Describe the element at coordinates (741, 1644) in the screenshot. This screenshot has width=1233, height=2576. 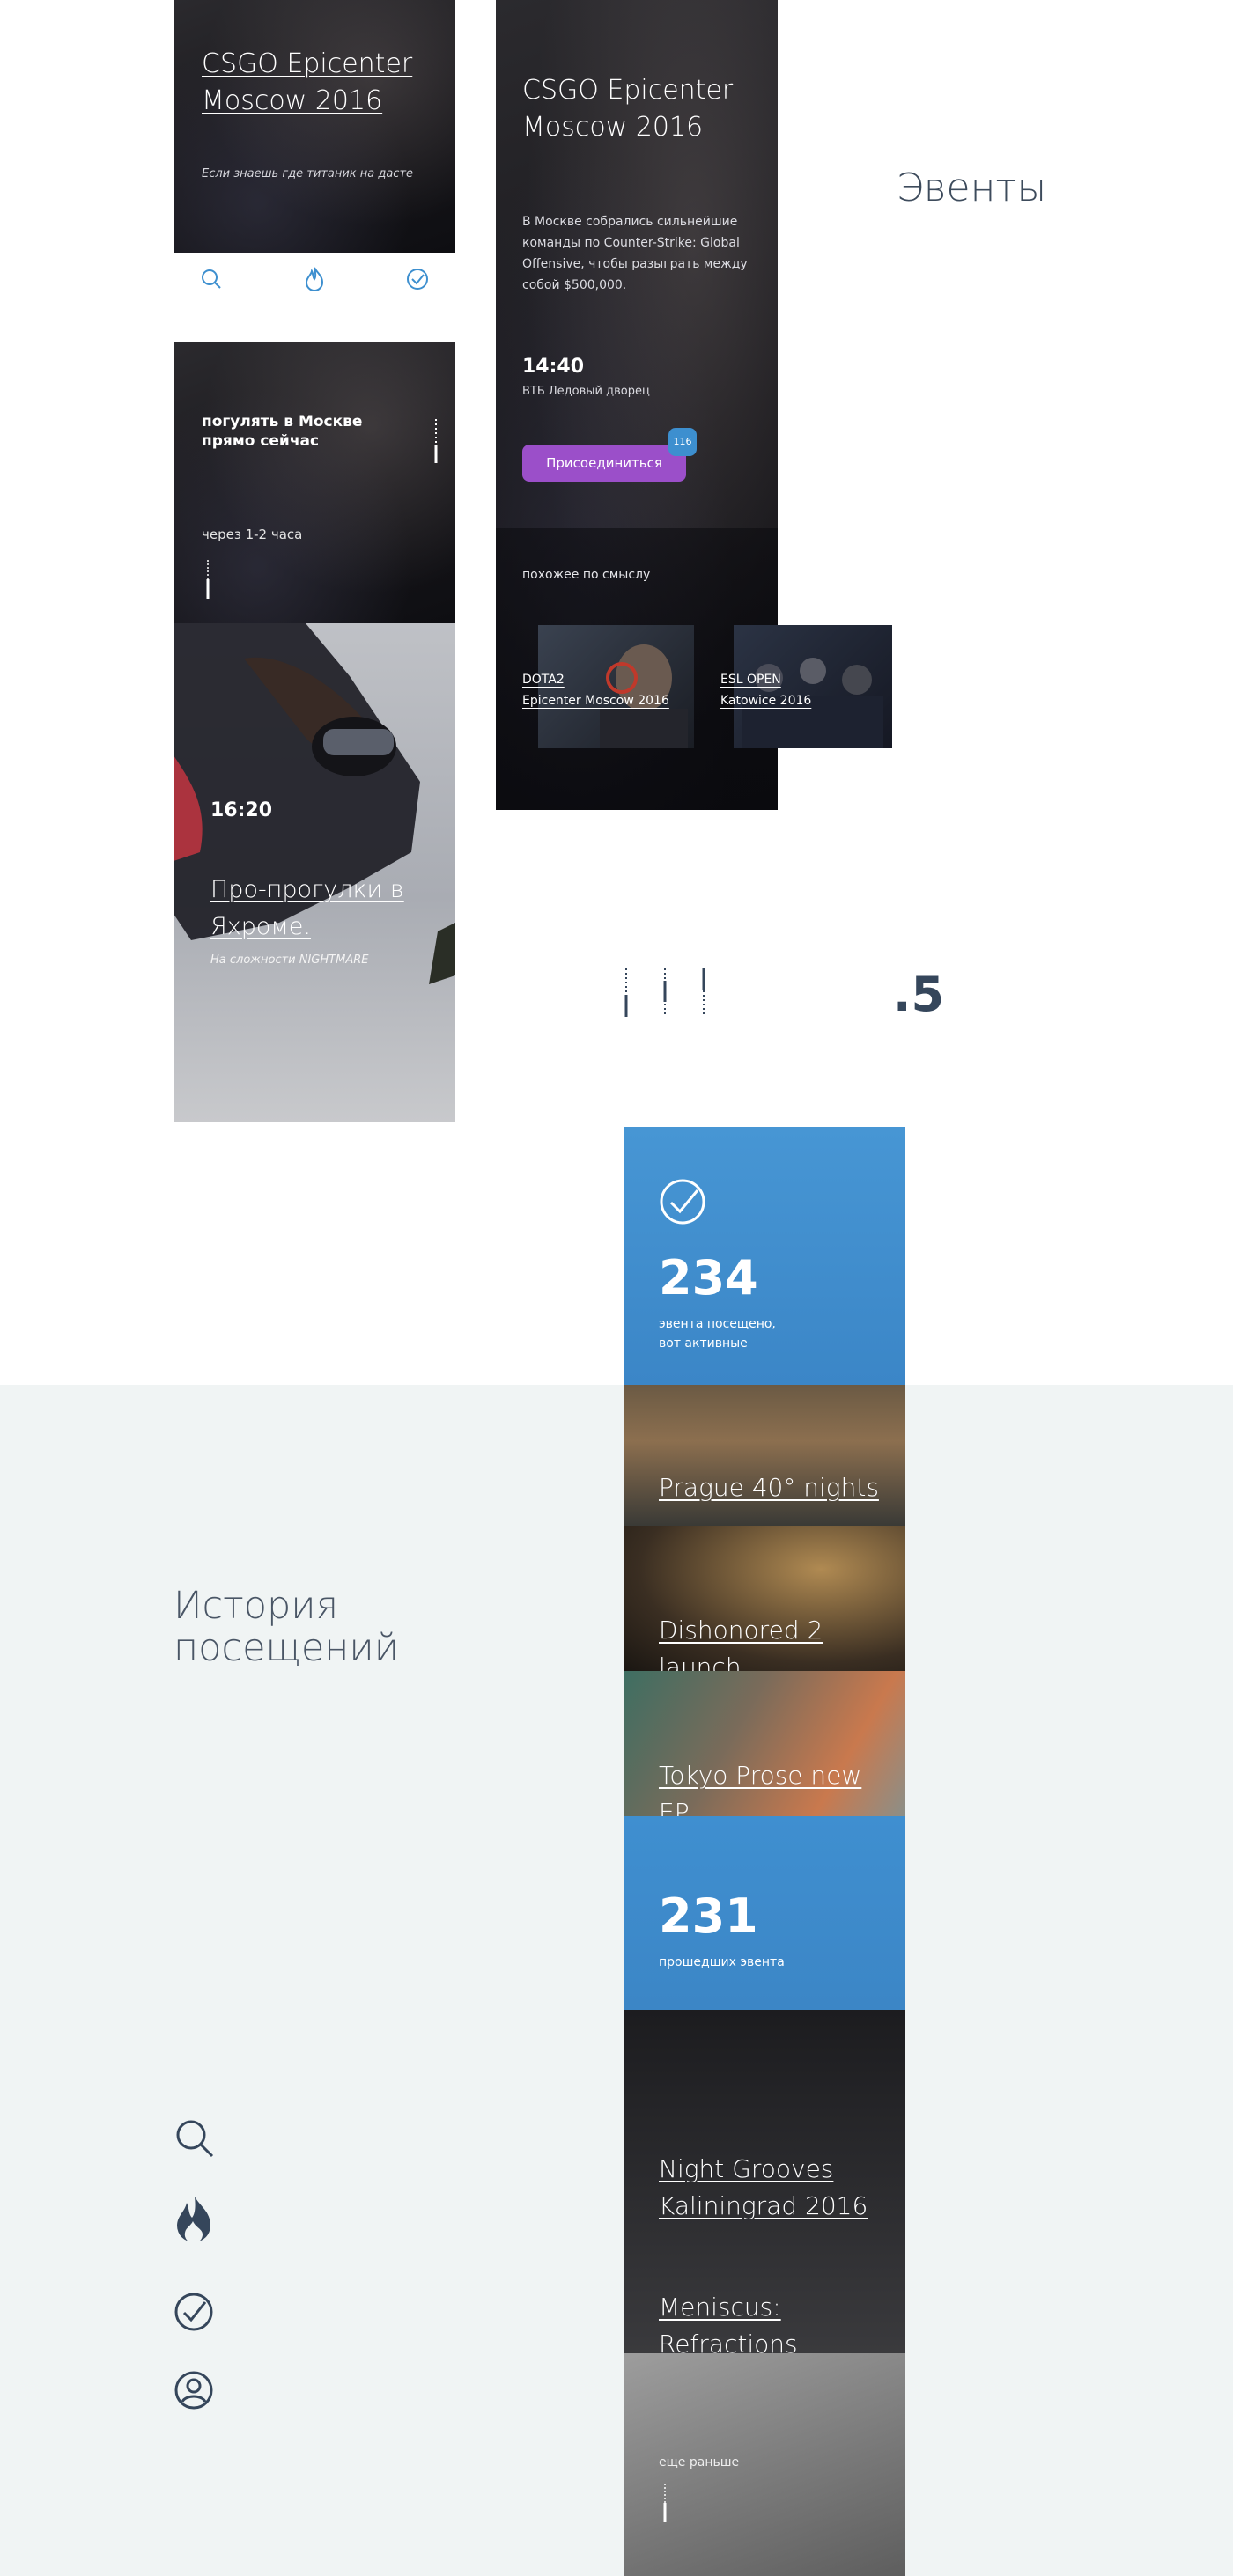
I see `history-item-title: Dishonored 2 launch` at that location.